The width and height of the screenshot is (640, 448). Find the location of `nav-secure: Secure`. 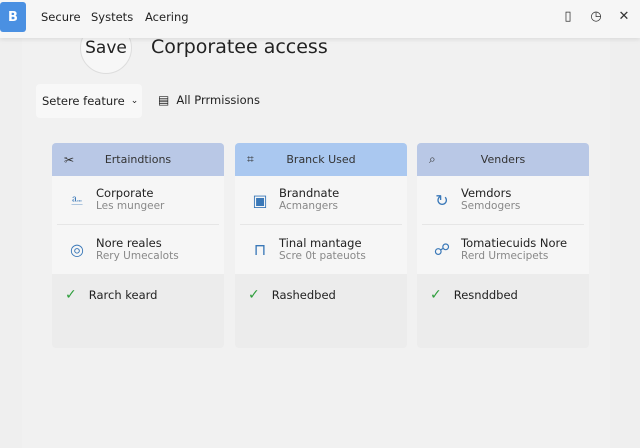

nav-secure: Secure is located at coordinates (61, 17).